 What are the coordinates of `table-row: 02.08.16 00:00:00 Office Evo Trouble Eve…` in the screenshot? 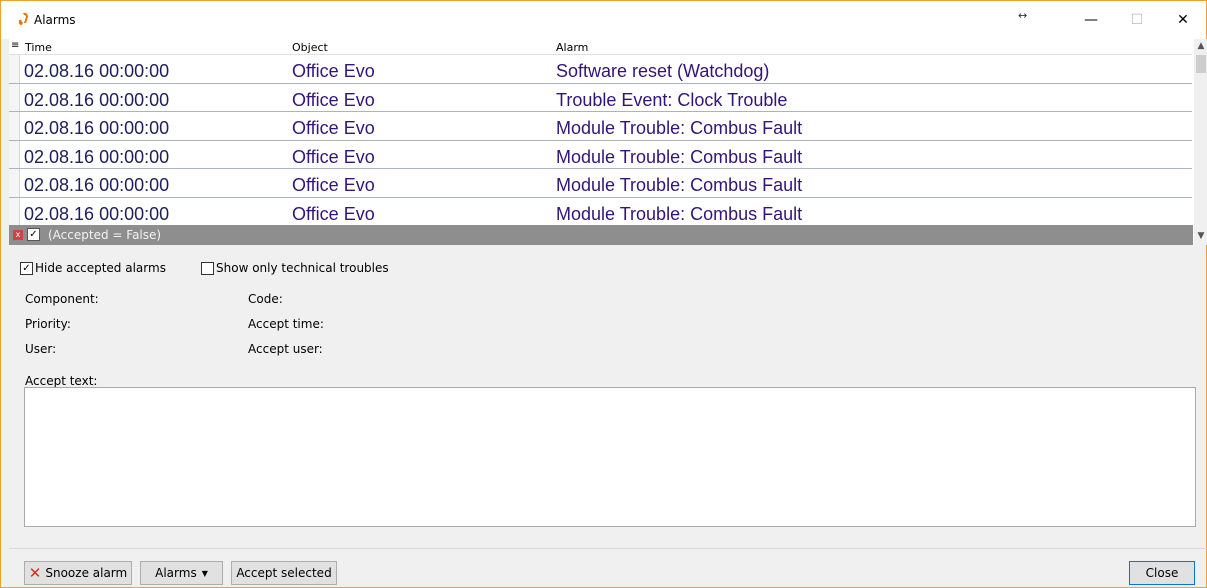 It's located at (600, 97).